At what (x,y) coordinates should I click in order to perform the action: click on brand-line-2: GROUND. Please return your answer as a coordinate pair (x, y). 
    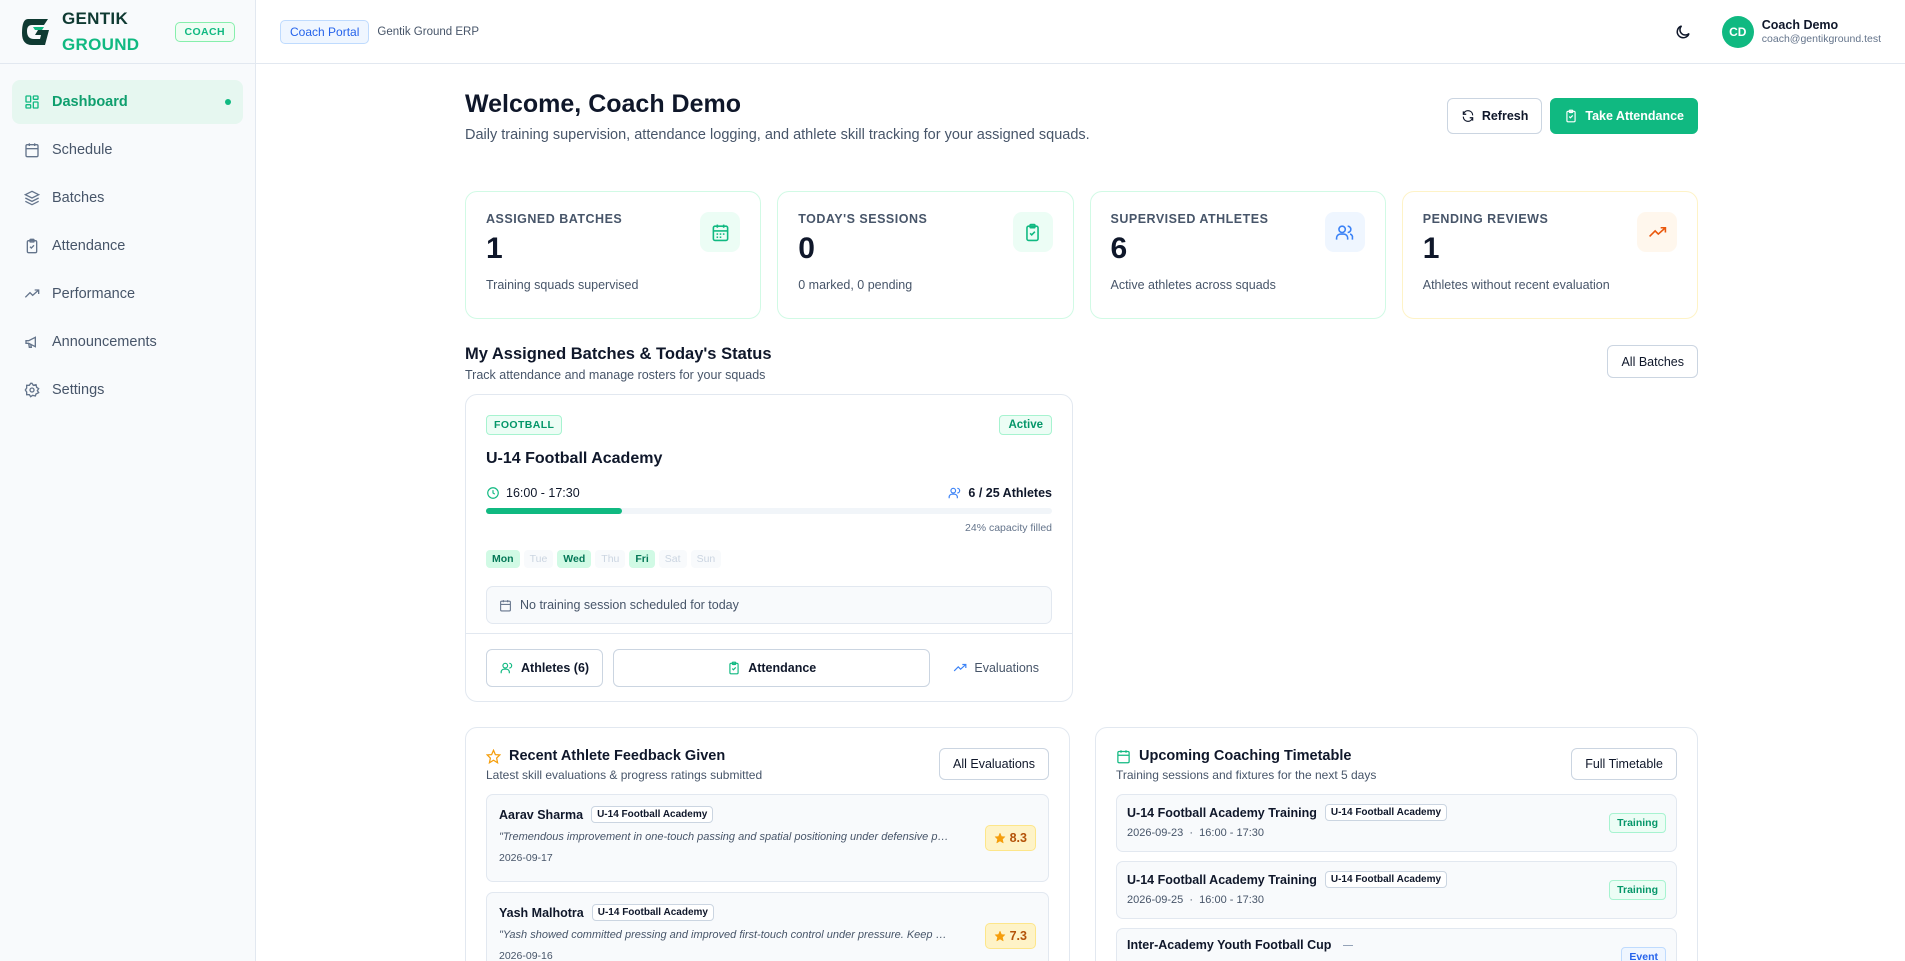
    Looking at the image, I should click on (101, 44).